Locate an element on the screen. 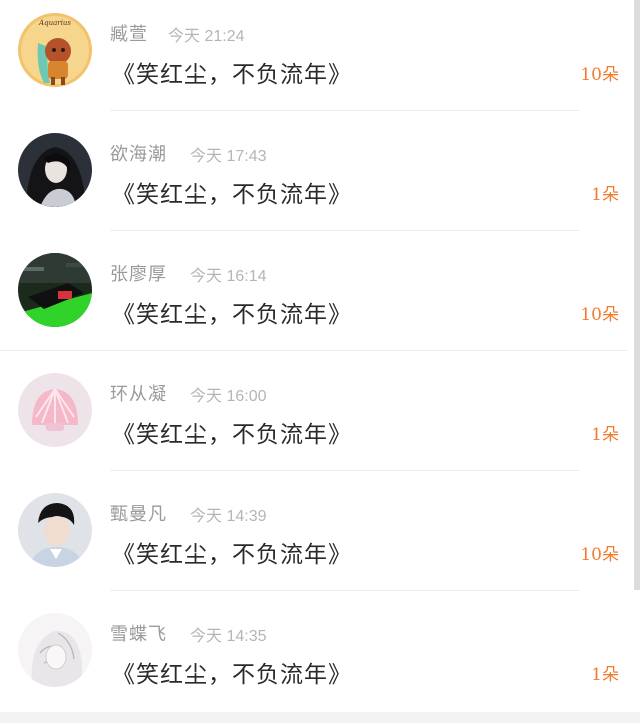  bottom-divider is located at coordinates (320, 717).